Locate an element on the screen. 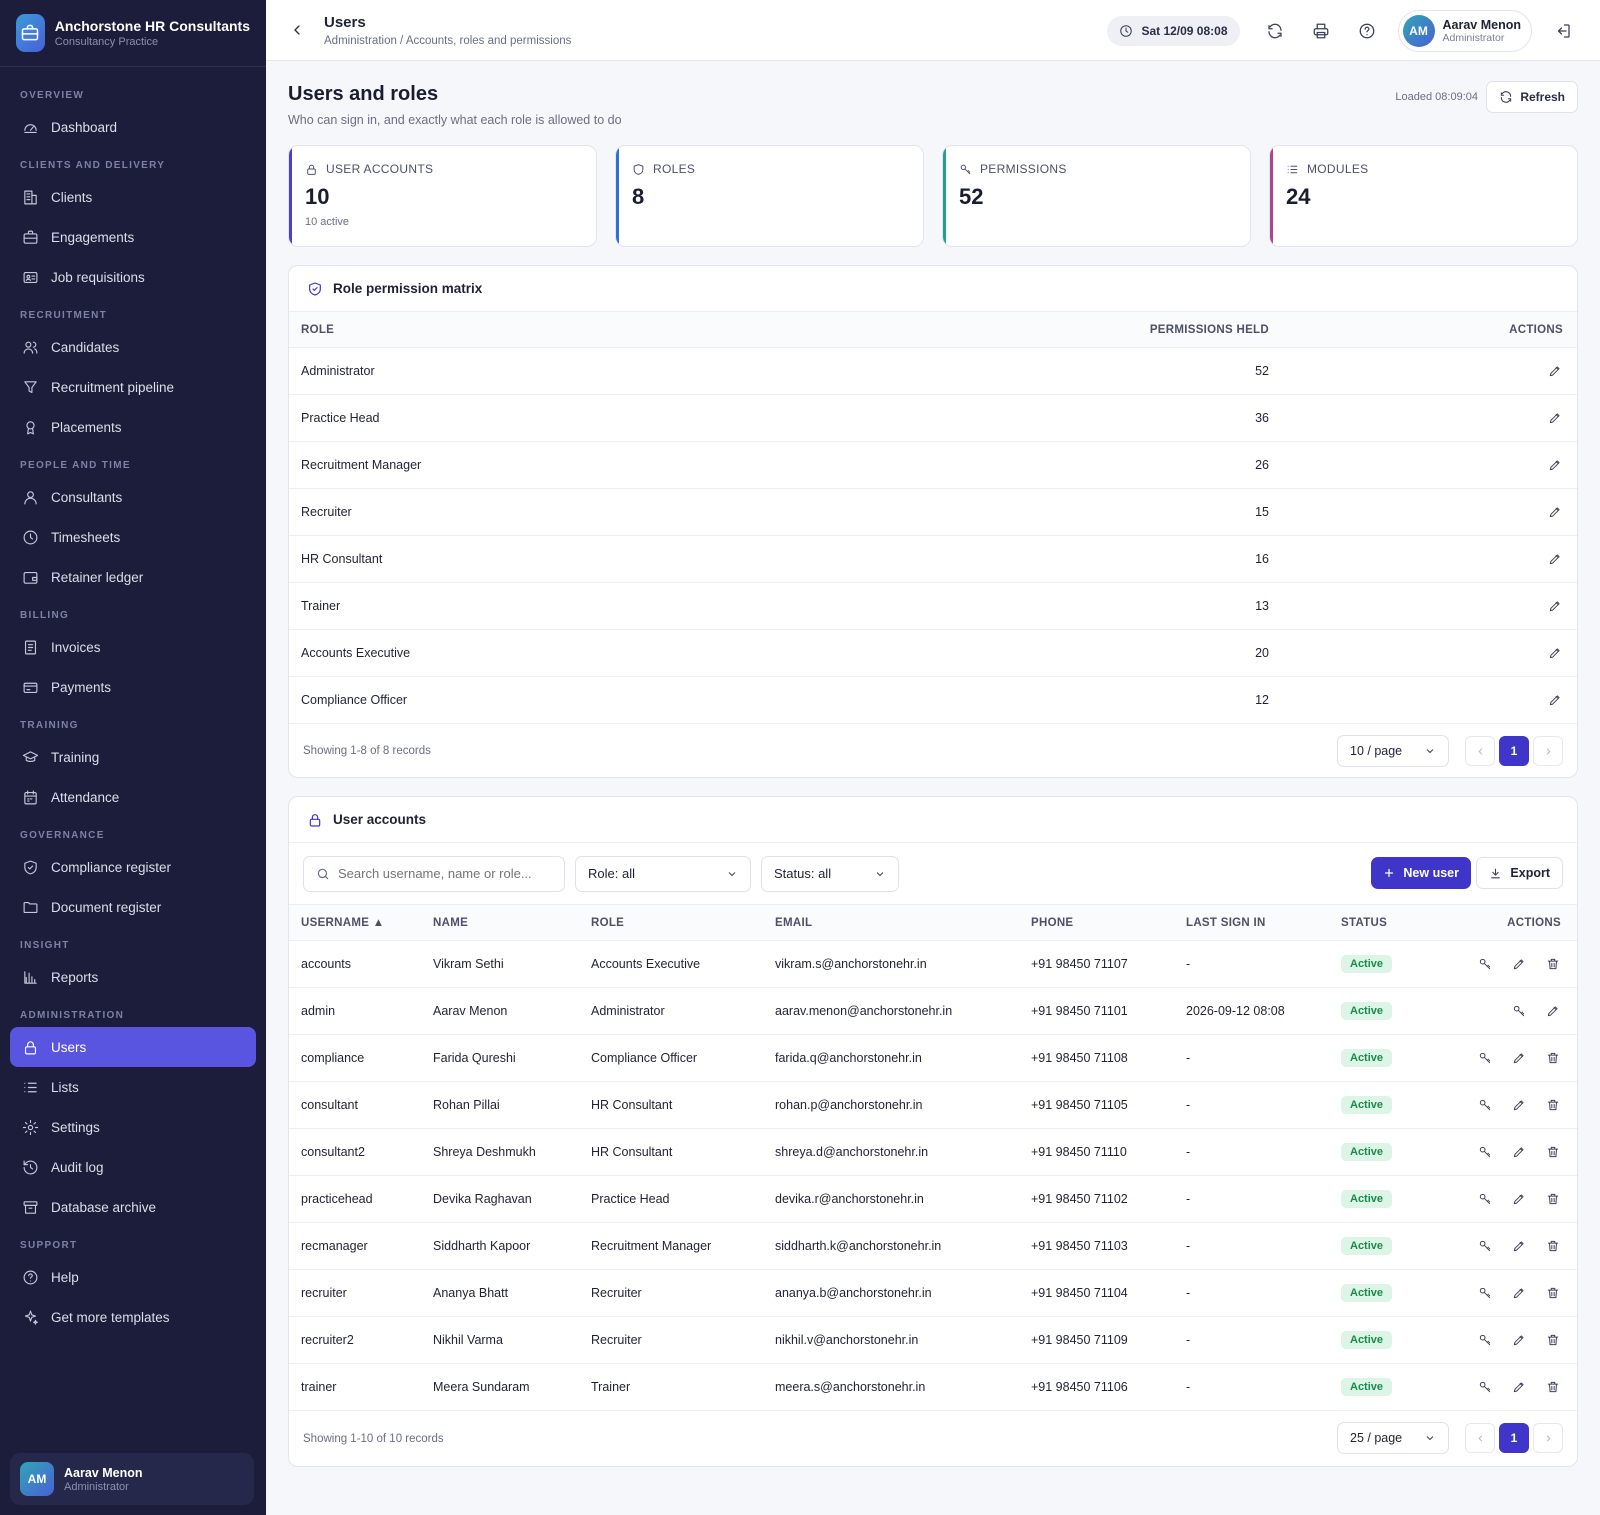  column-header: USERNAME ▲ is located at coordinates (355, 923).